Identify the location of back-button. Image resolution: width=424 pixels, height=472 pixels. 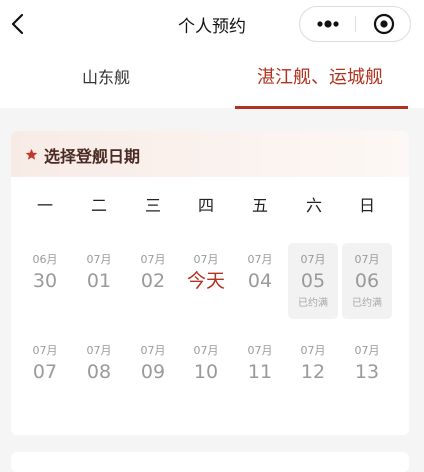
(19, 24).